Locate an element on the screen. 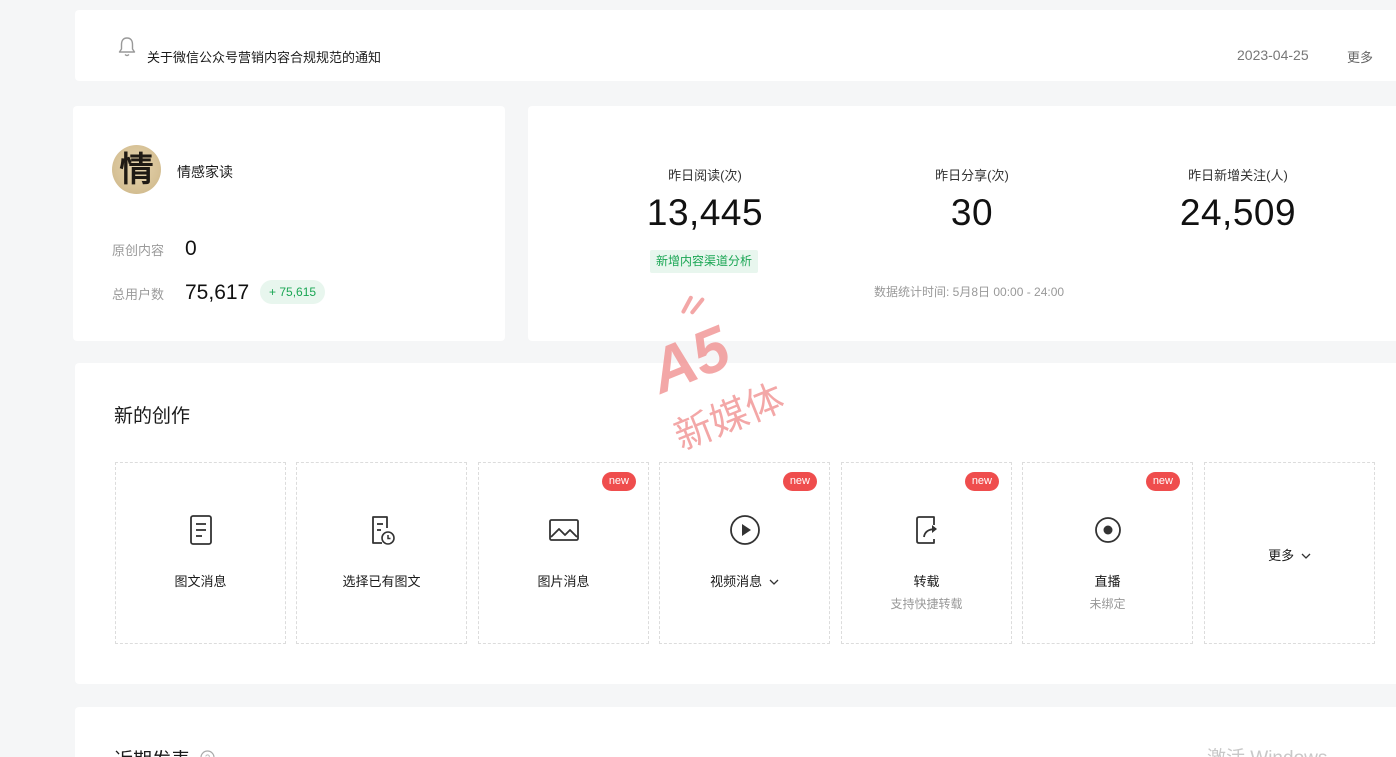 This screenshot has width=1396, height=757. live-dot-icon is located at coordinates (1107, 530).